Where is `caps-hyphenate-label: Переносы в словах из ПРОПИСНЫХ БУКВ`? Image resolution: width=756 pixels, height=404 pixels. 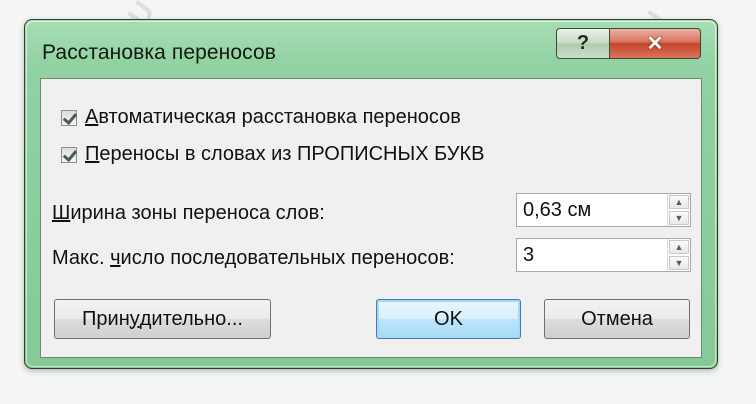
caps-hyphenate-label: Переносы в словах из ПРОПИСНЫХ БУКВ is located at coordinates (285, 154).